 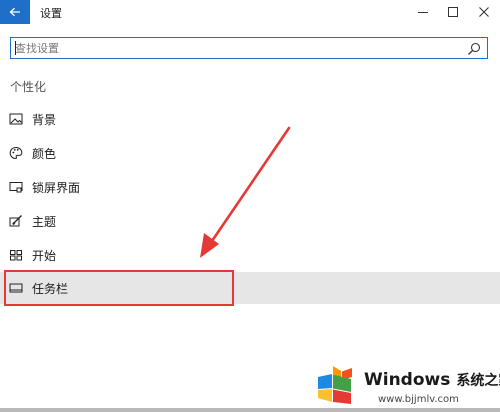 I want to click on close-icon, so click(x=484, y=12).